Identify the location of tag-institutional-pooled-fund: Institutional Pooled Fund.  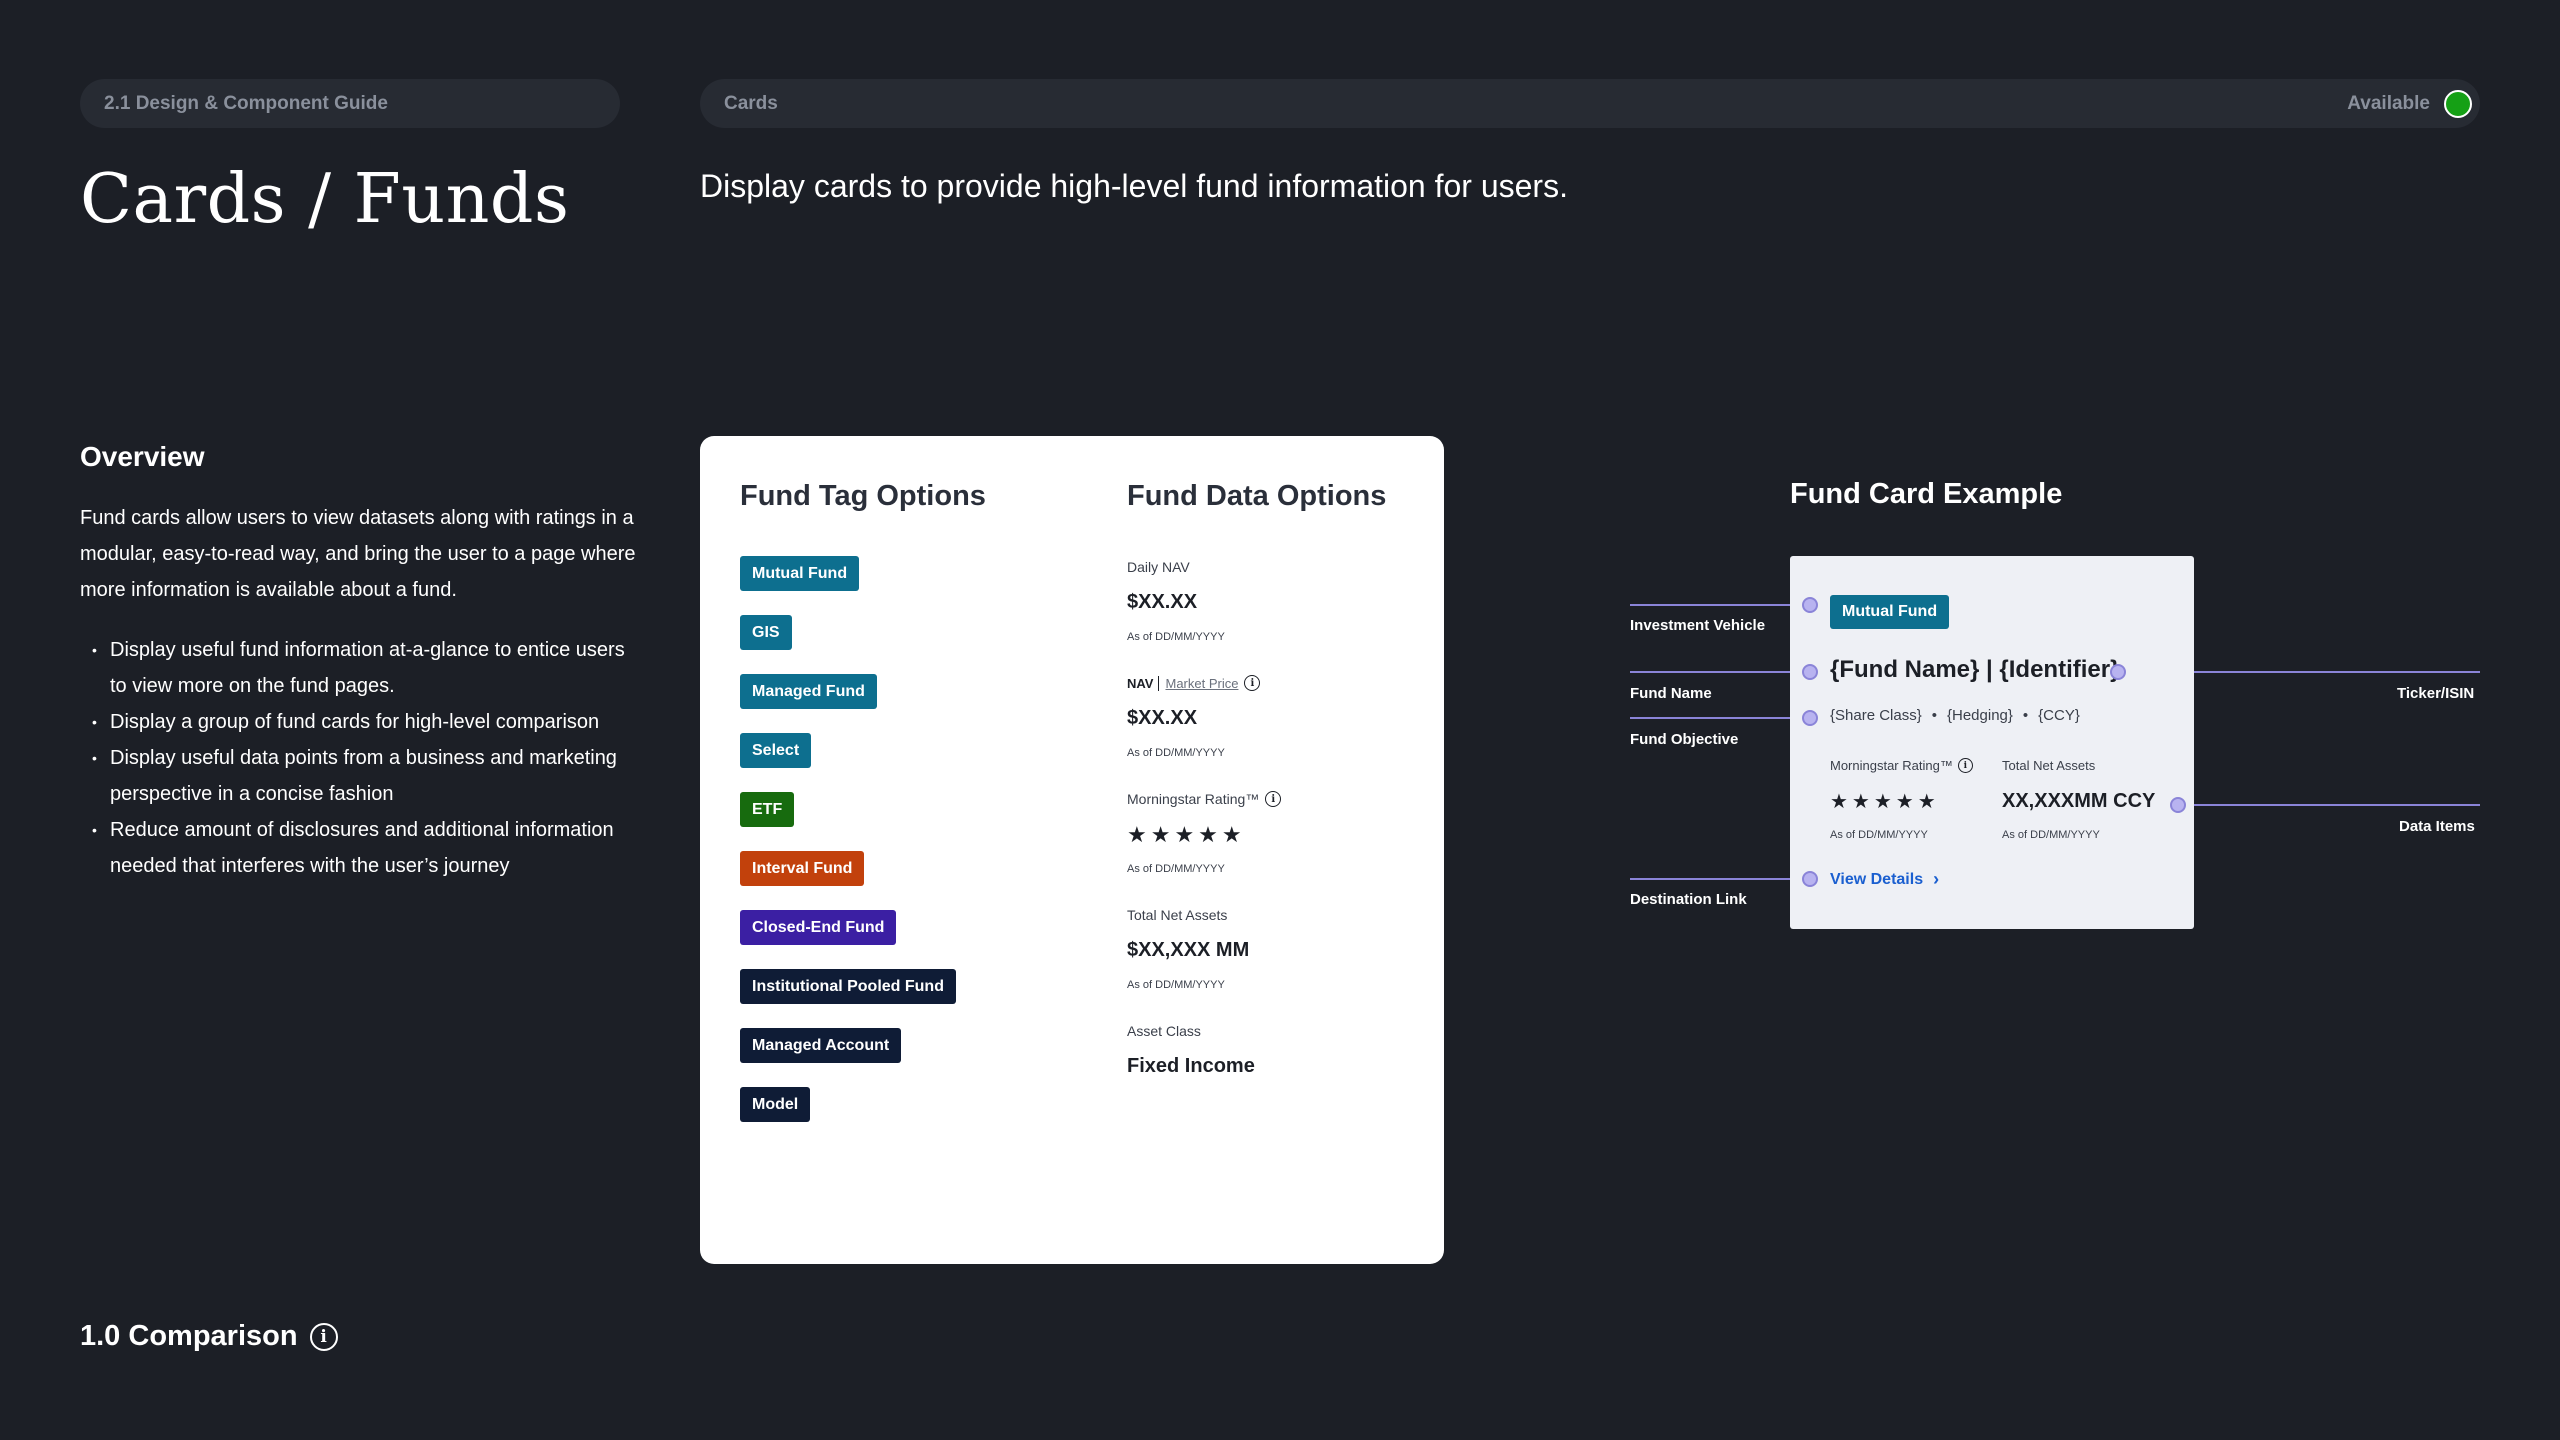
(848, 986).